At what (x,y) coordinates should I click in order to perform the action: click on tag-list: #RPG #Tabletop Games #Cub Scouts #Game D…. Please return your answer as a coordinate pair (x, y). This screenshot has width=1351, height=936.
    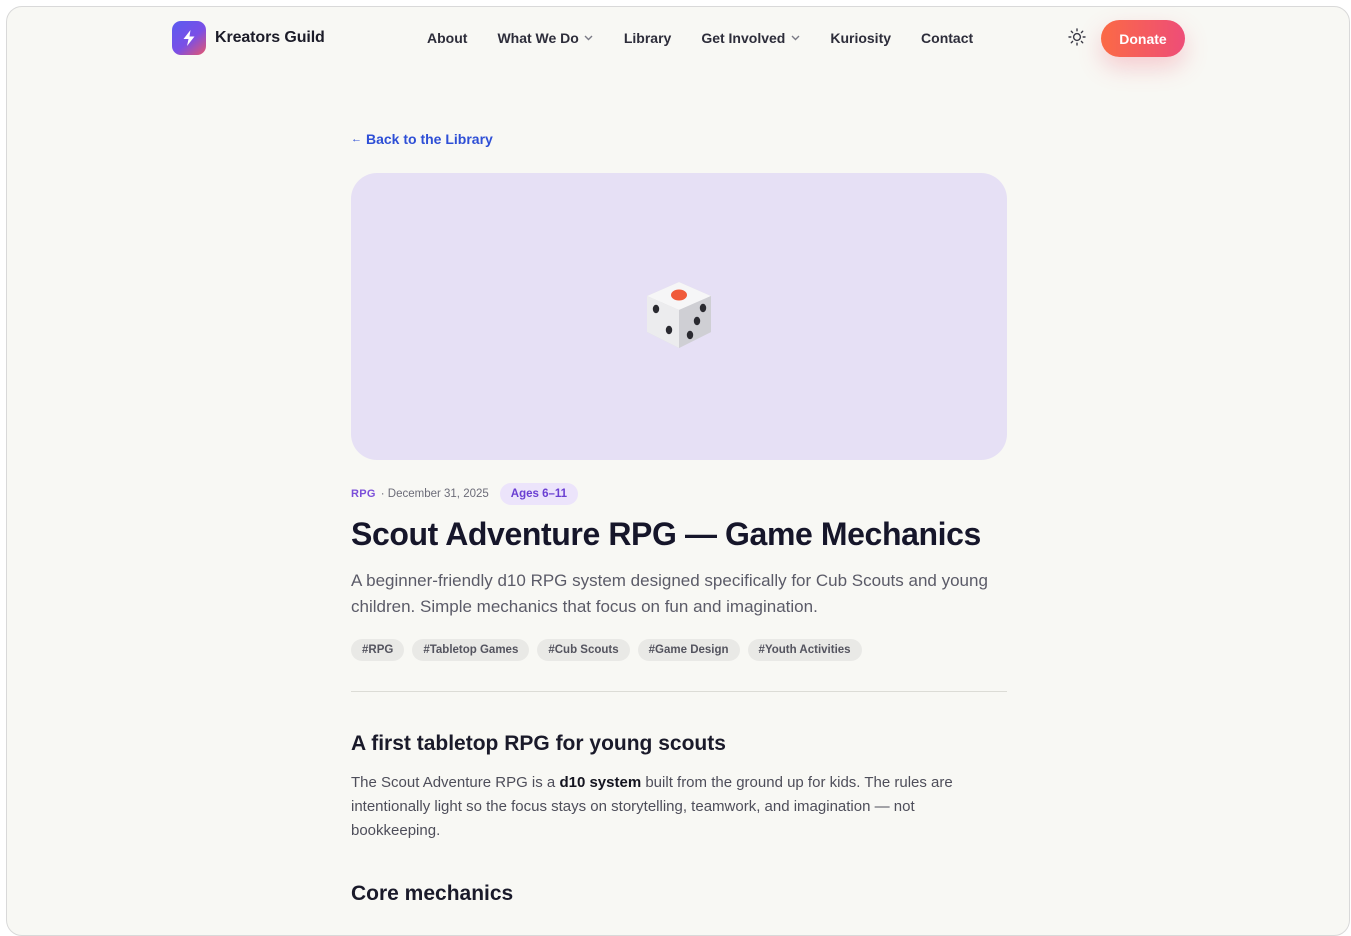
    Looking at the image, I should click on (606, 650).